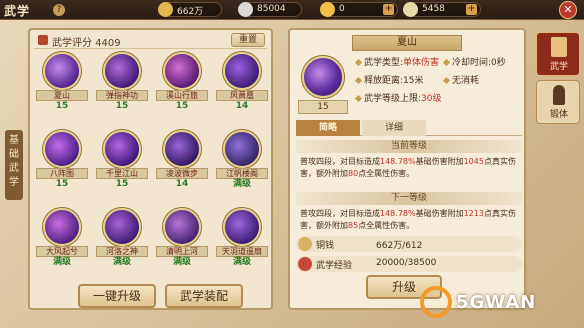  I want to click on desc-text: 普攻四段，对目标造成, so click(340, 161).